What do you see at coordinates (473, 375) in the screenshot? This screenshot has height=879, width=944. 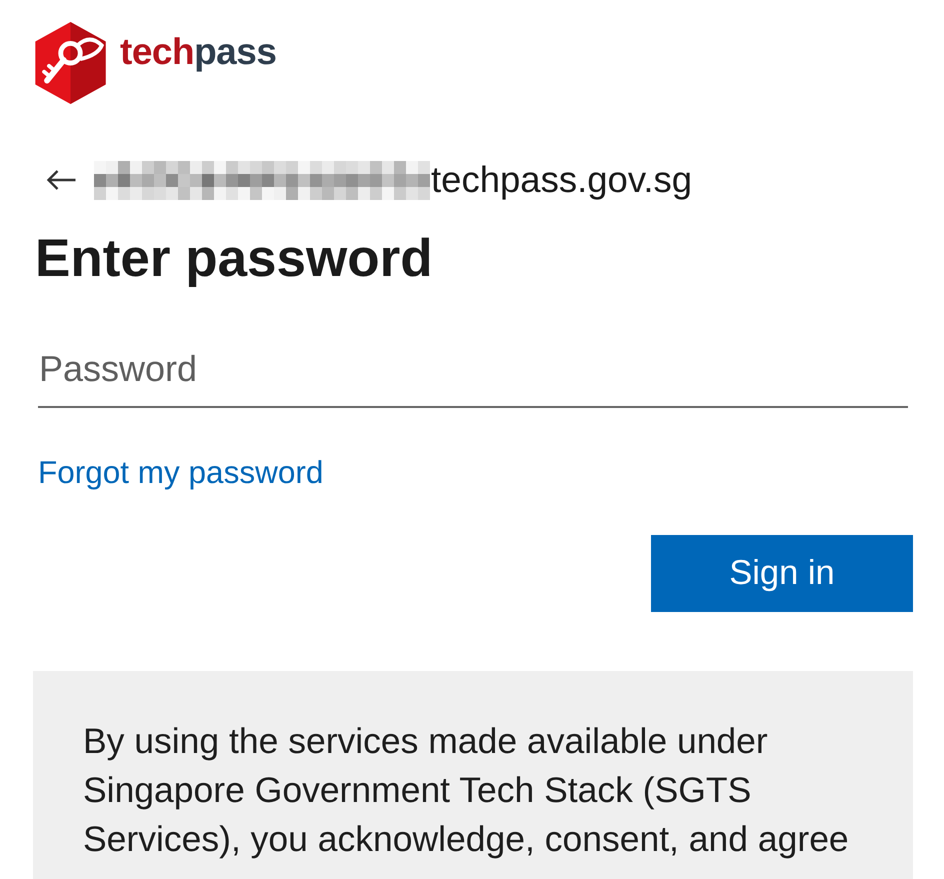 I see `password-field: Password` at bounding box center [473, 375].